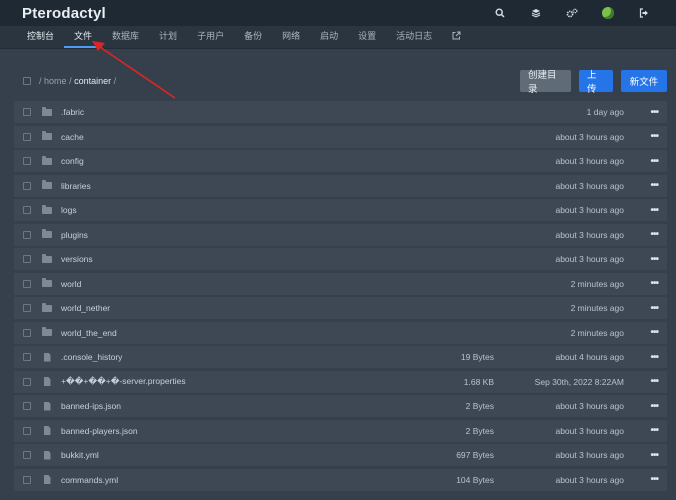  Describe the element at coordinates (644, 81) in the screenshot. I see `new-file-button: 新文件` at that location.